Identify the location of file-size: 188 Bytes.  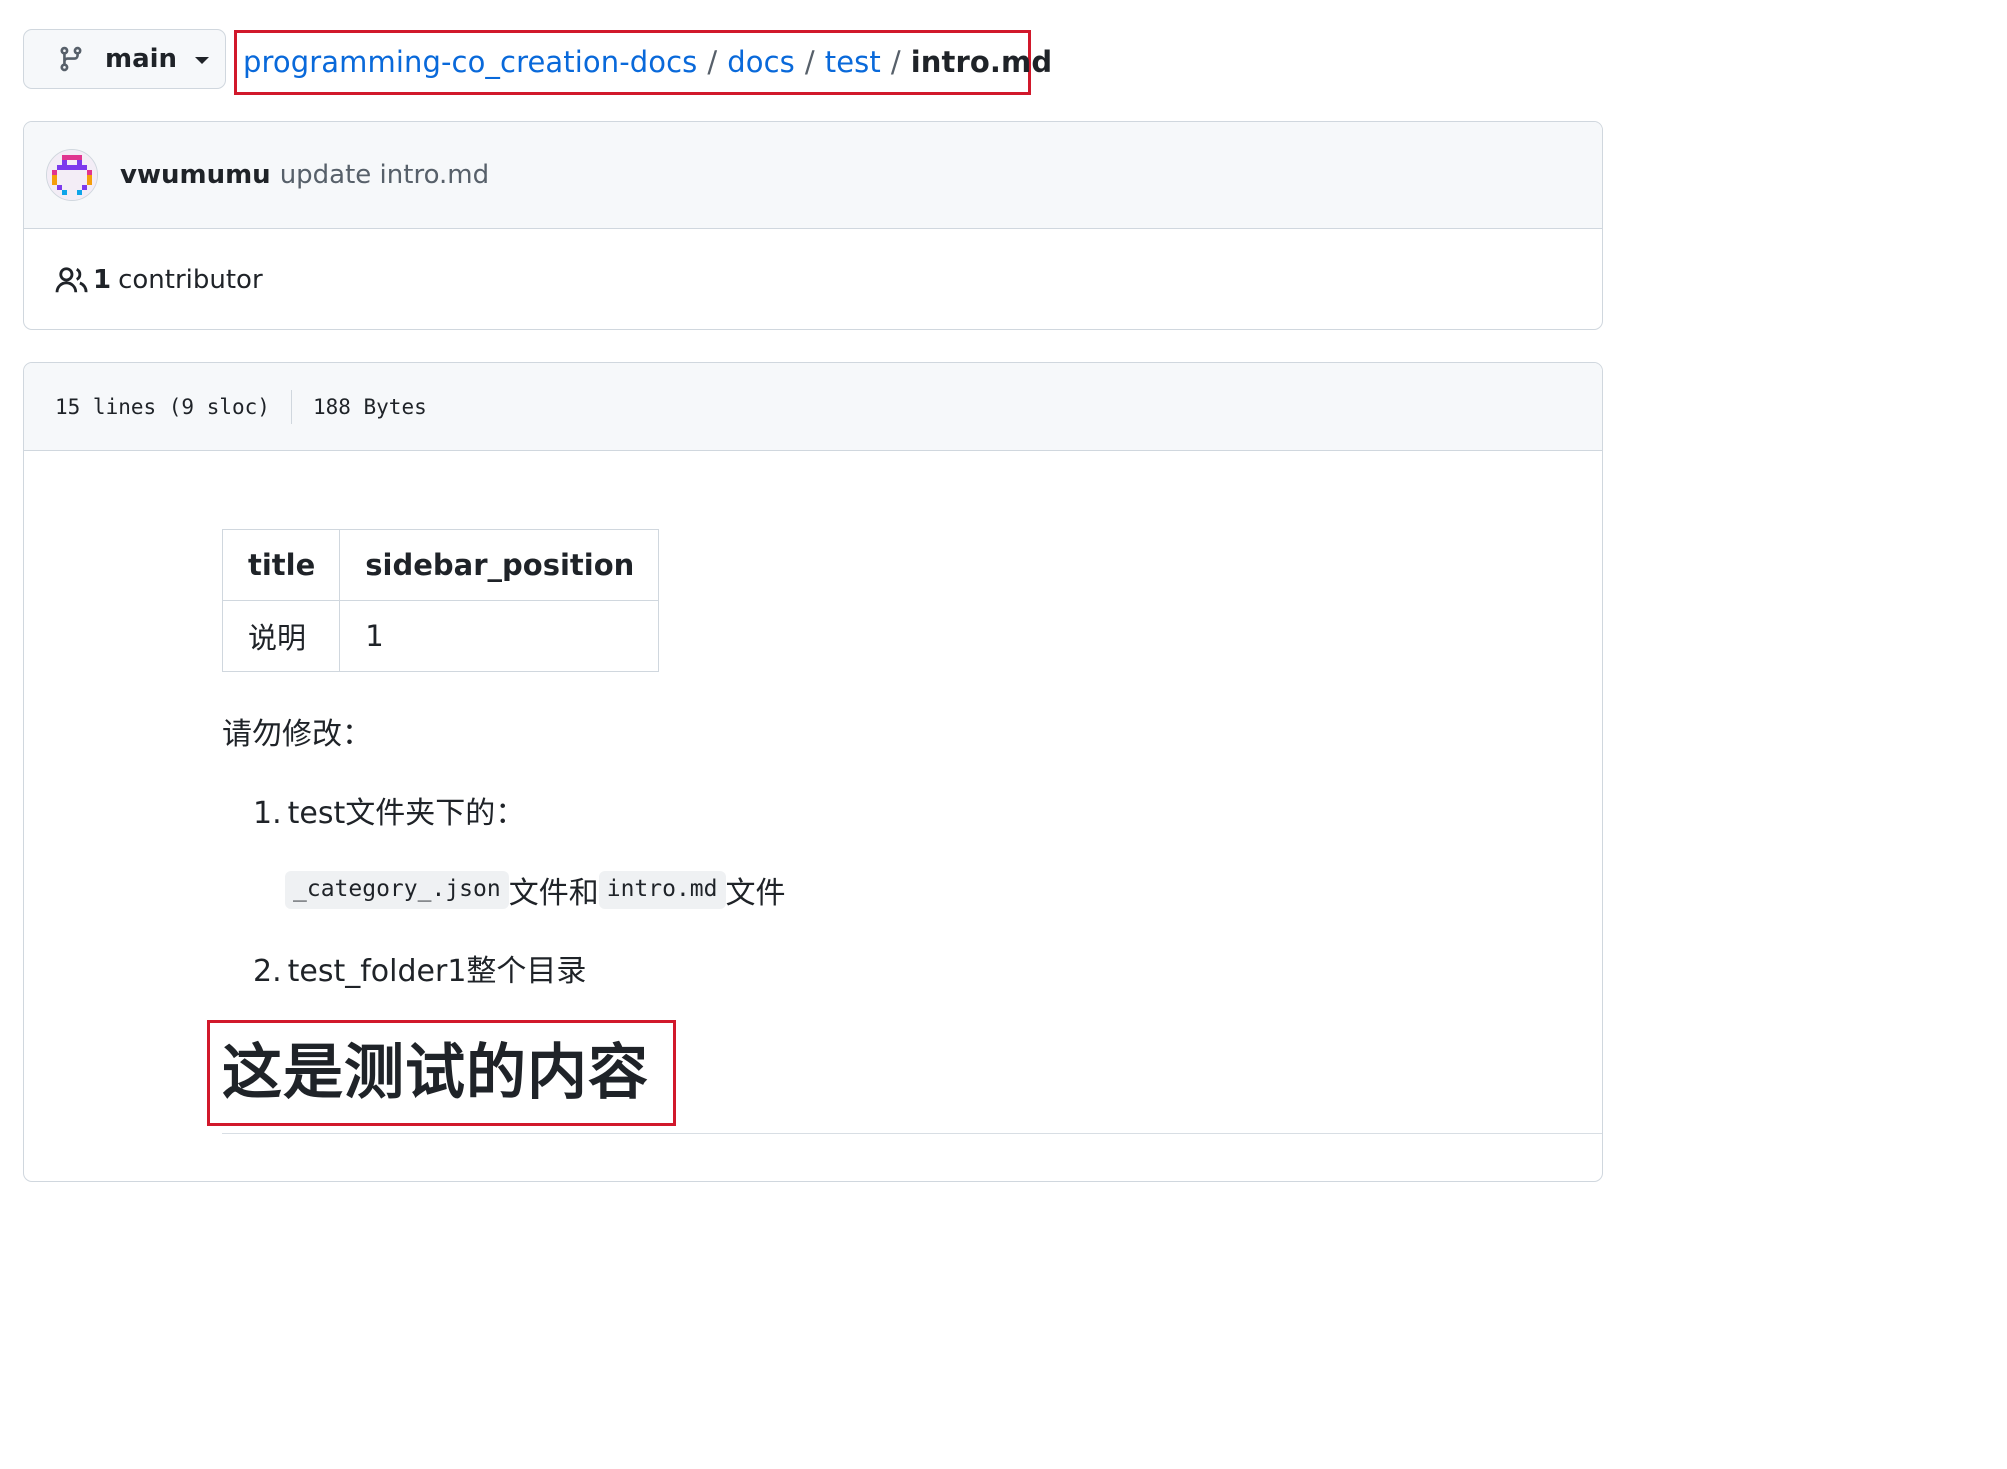
(369, 406).